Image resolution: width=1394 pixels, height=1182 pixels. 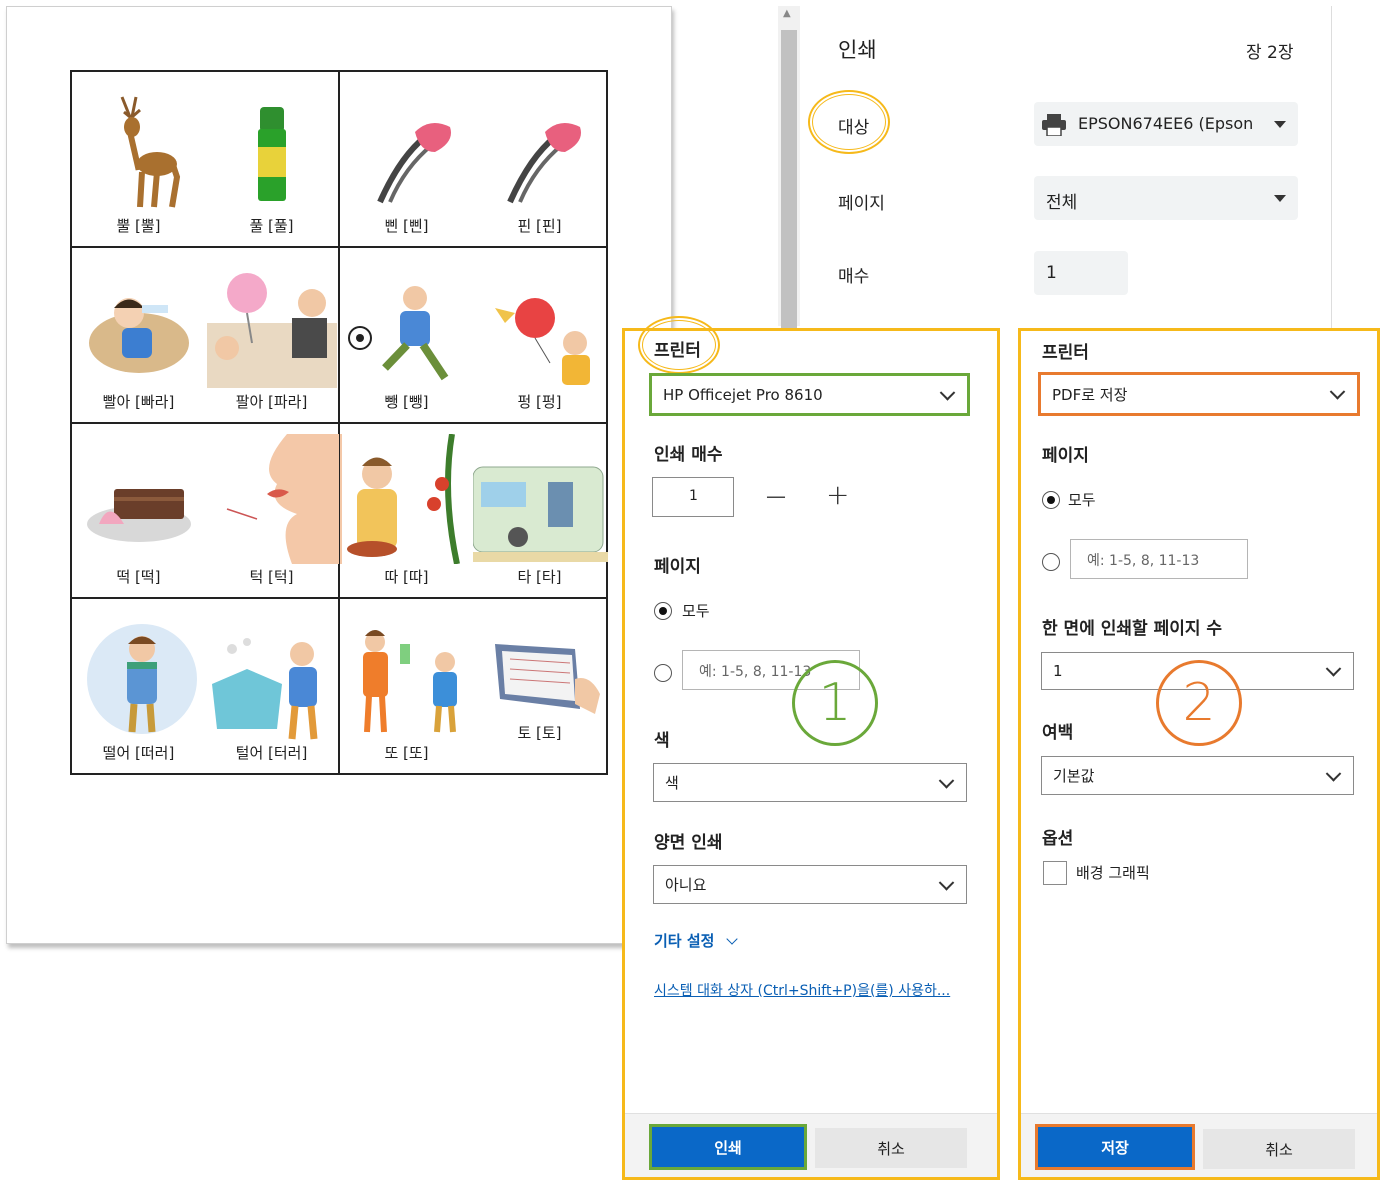 What do you see at coordinates (265, 689) in the screenshot?
I see `dusting-sweater-illustration` at bounding box center [265, 689].